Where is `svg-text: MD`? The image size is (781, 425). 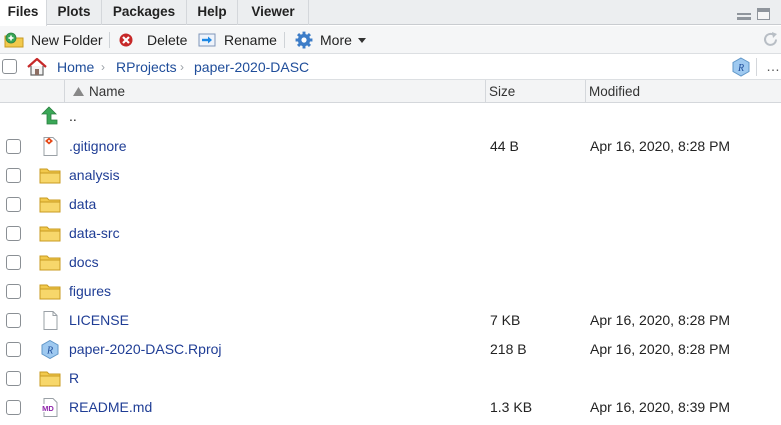
svg-text: MD is located at coordinates (48, 408).